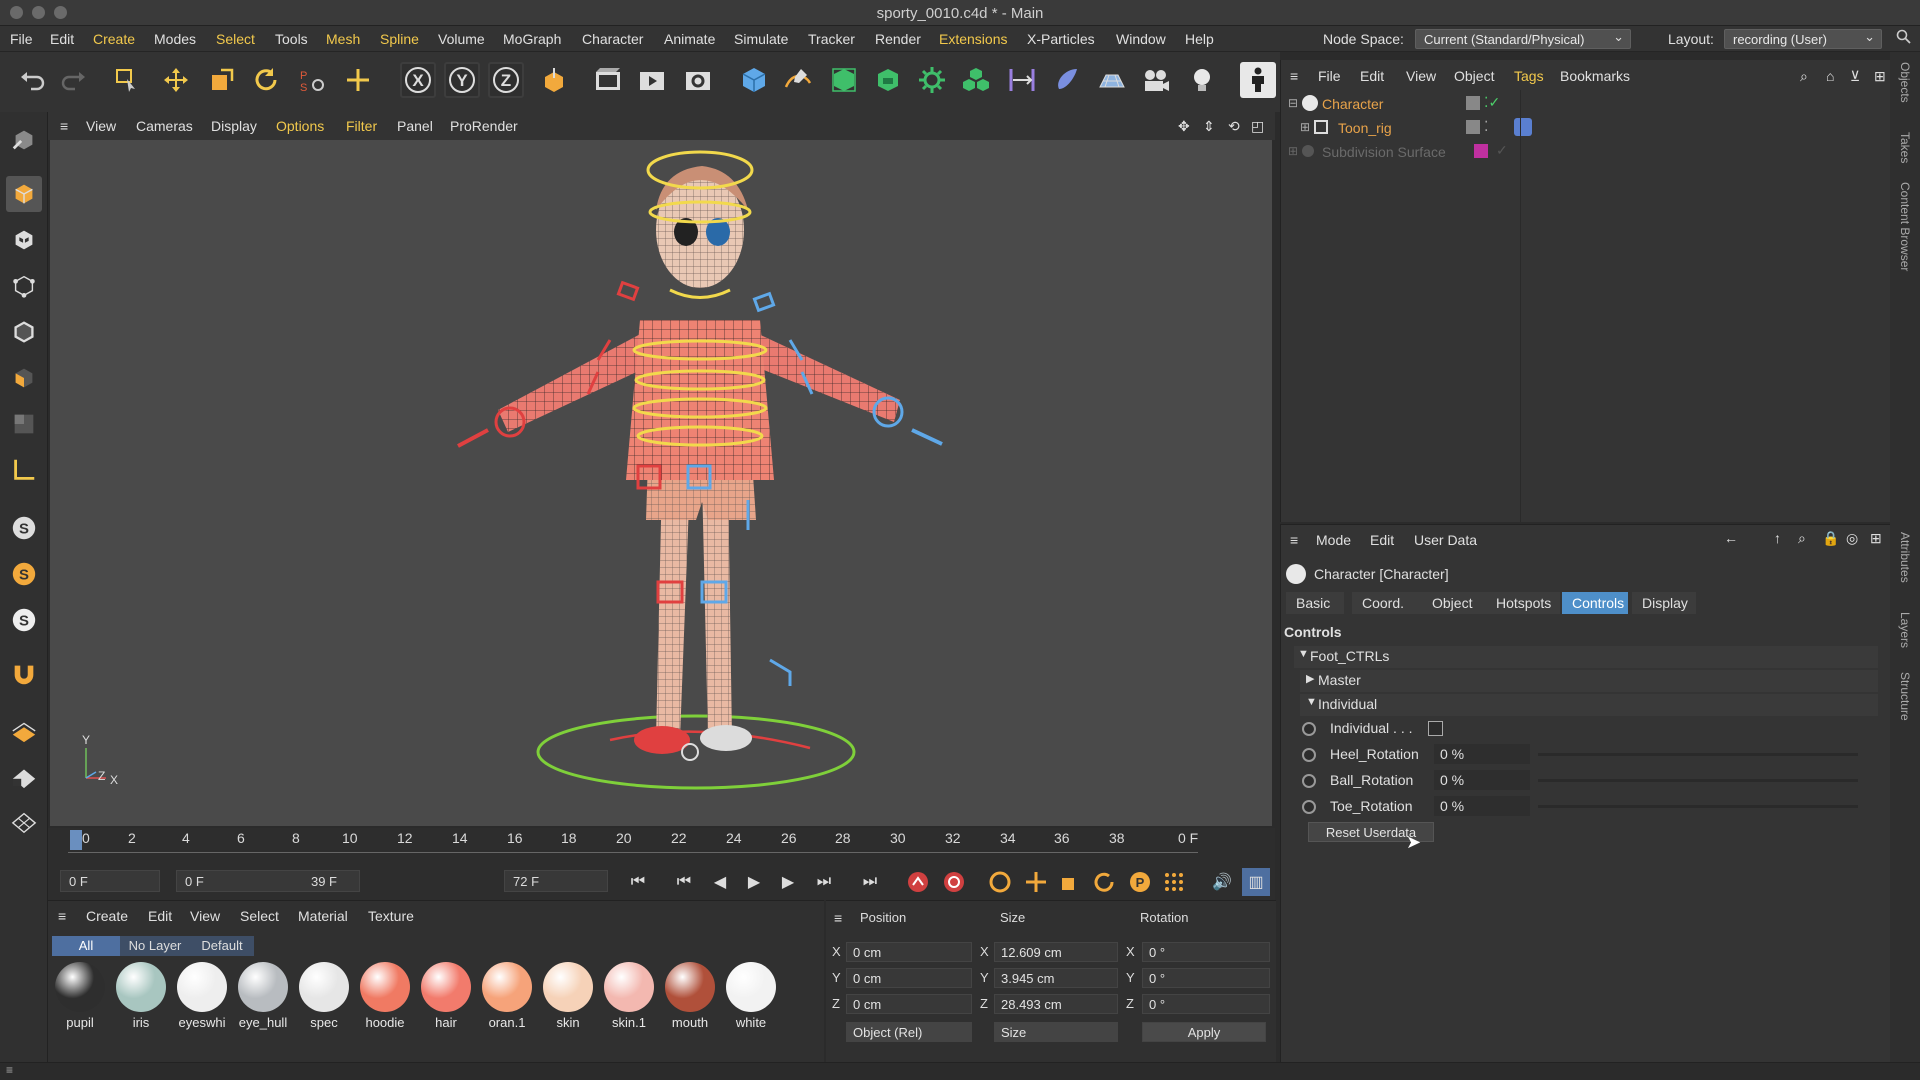 The width and height of the screenshot is (1920, 1080). What do you see at coordinates (1803, 39) in the screenshot?
I see `layout-select: recording (User)` at bounding box center [1803, 39].